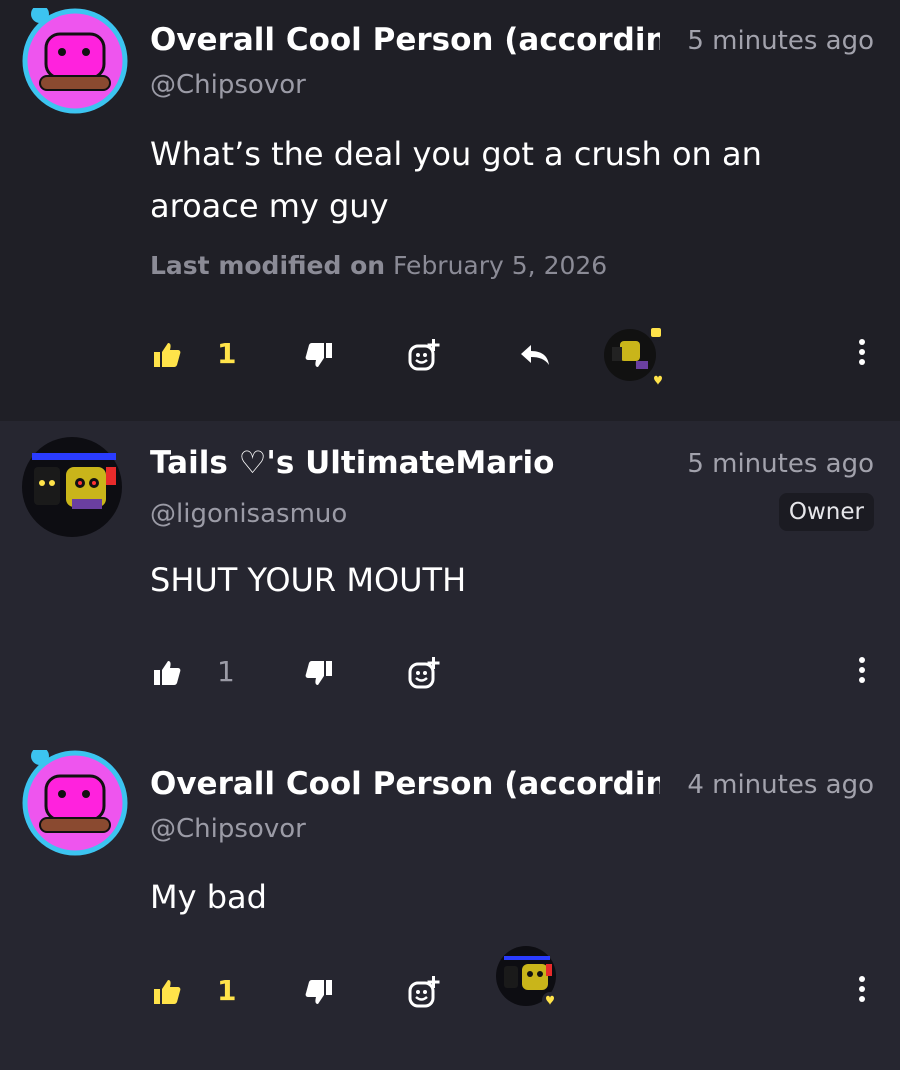  I want to click on comment-text: My bad, so click(208, 897).